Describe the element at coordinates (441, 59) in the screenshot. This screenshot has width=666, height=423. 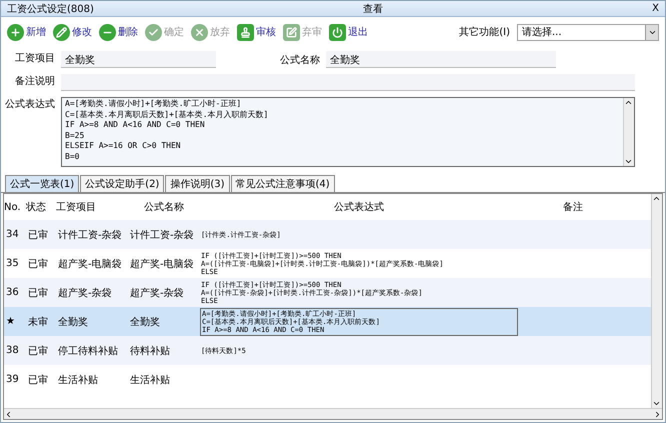
I see `formula-name-field: 全勤奖` at that location.